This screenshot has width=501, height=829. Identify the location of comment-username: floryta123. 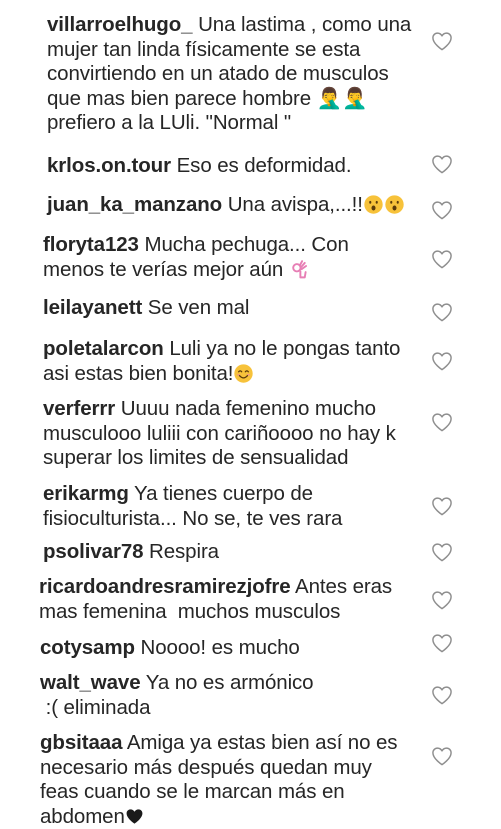
(91, 244).